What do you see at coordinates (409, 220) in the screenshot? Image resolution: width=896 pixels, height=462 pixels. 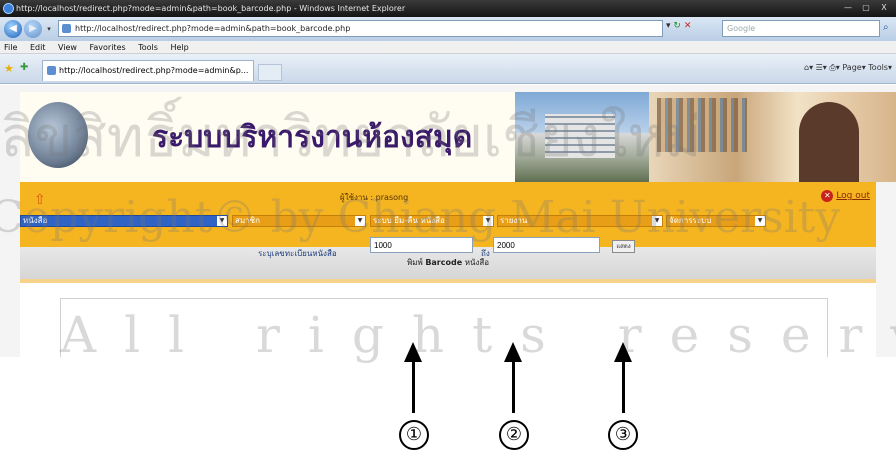 I see `menu-borrow-label: ระบบ ยืม-คืน หนังสือ` at bounding box center [409, 220].